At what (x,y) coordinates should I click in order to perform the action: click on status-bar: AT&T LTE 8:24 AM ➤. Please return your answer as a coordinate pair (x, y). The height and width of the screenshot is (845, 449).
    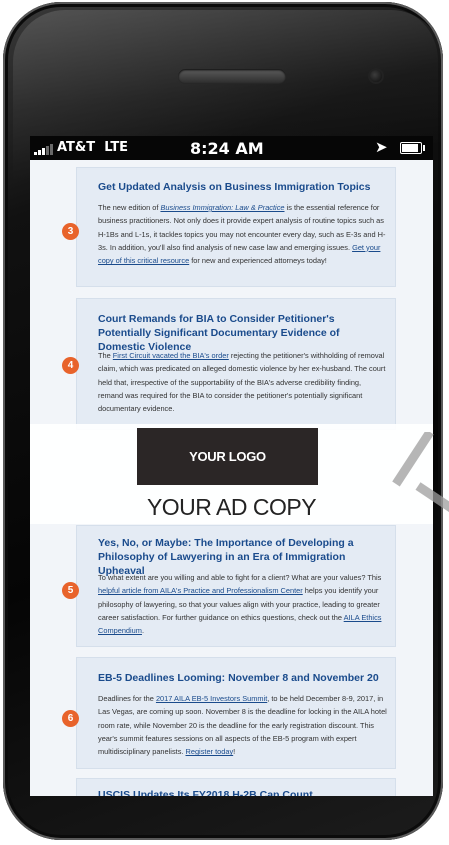
    Looking at the image, I should click on (231, 148).